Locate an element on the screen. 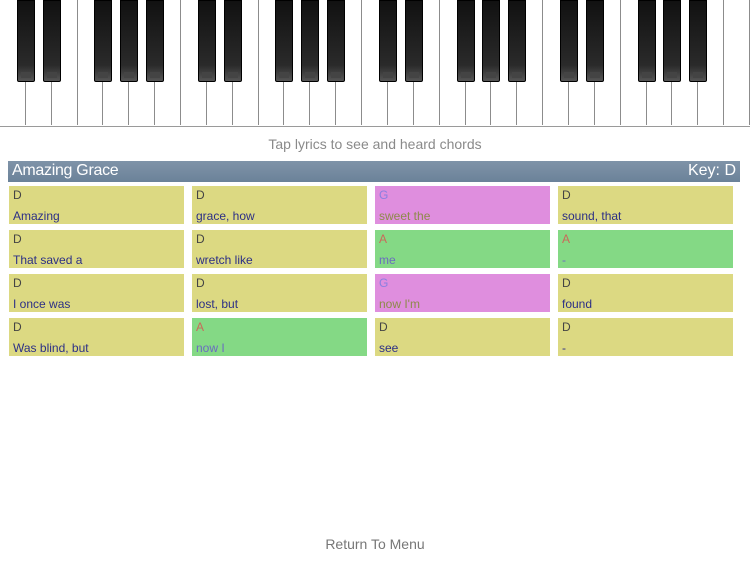 This screenshot has width=750, height=563. lyric-cell: Dsee is located at coordinates (462, 337).